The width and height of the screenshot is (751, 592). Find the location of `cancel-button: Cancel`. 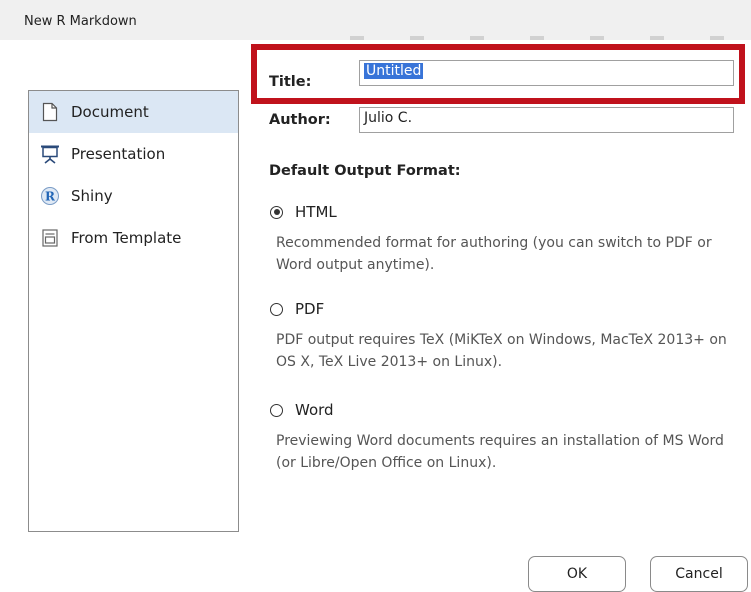

cancel-button: Cancel is located at coordinates (699, 574).